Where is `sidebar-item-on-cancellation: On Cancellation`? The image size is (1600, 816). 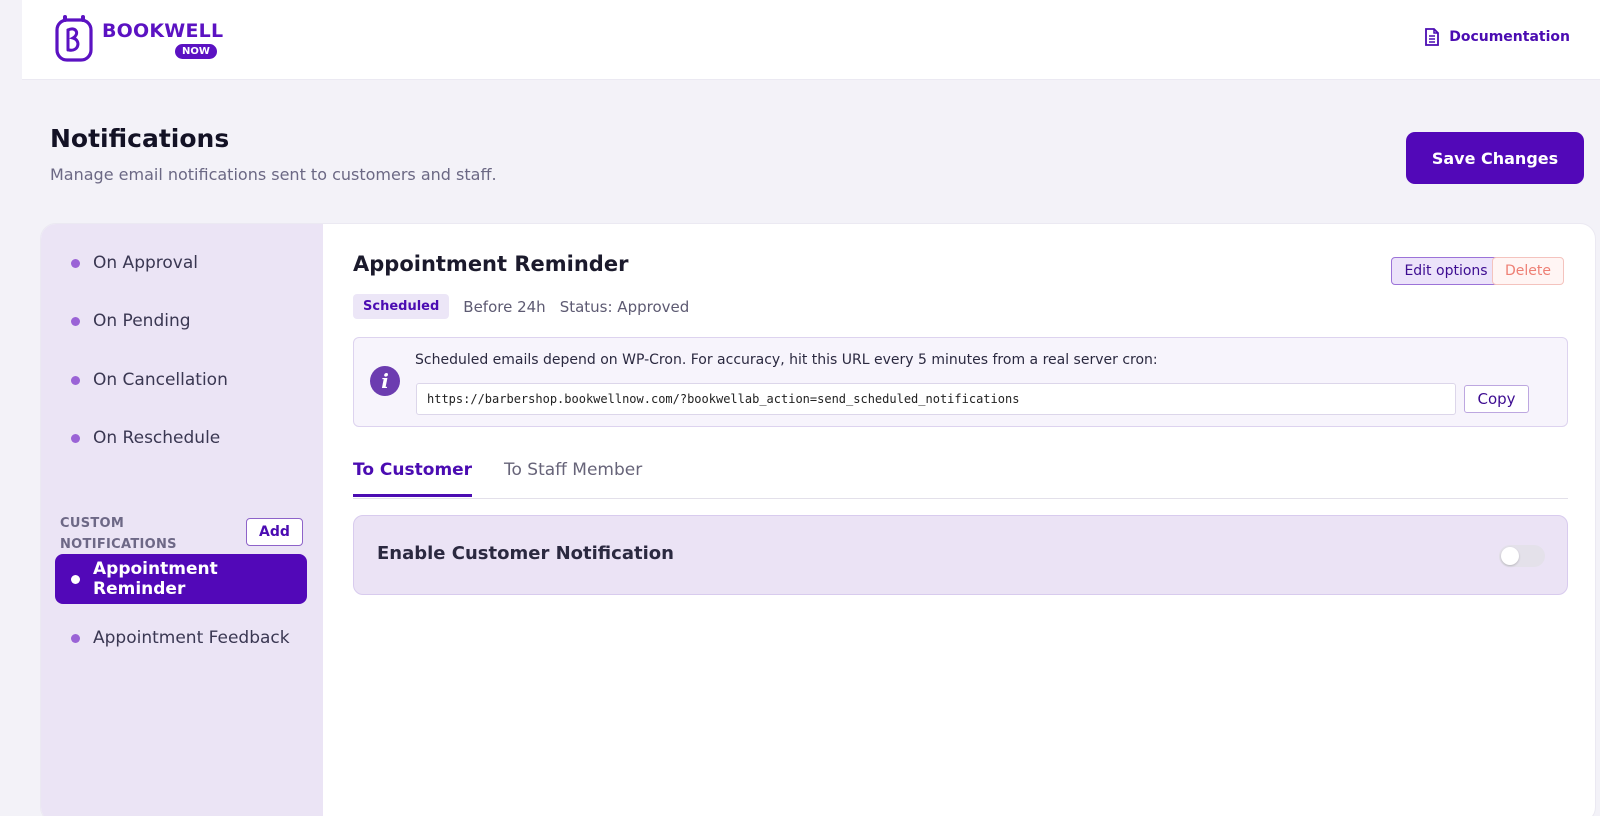
sidebar-item-on-cancellation: On Cancellation is located at coordinates (181, 380).